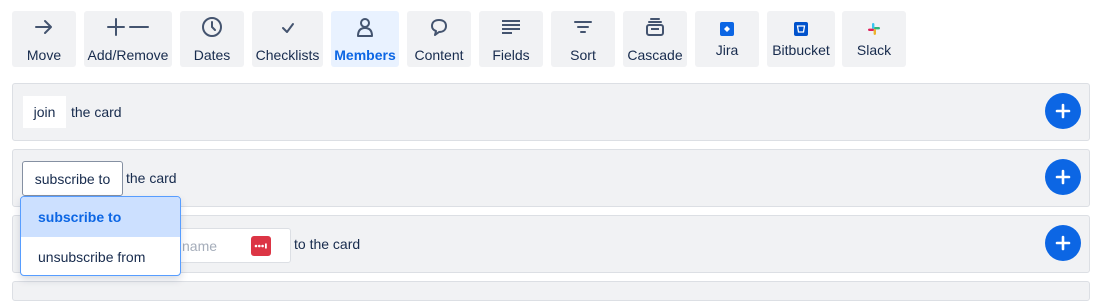 Image resolution: width=1101 pixels, height=301 pixels. Describe the element at coordinates (128, 39) in the screenshot. I see `add-remove-button: Add/Remove` at that location.